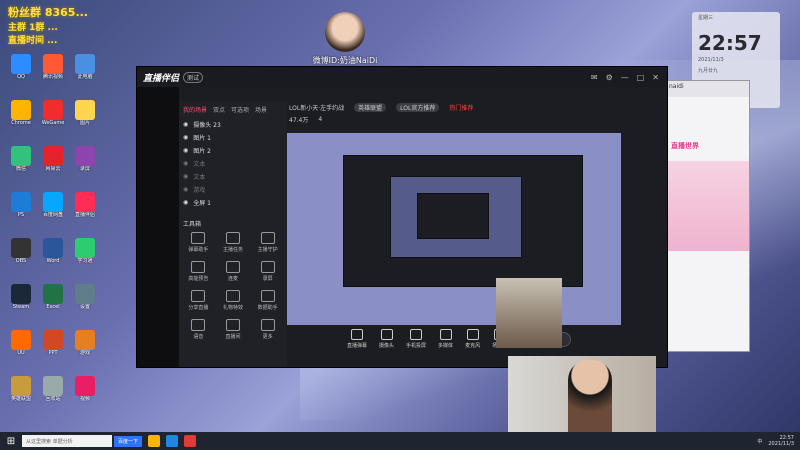 The height and width of the screenshot is (450, 800). I want to click on desktop-icon: 直播伴侣, so click(85, 205).